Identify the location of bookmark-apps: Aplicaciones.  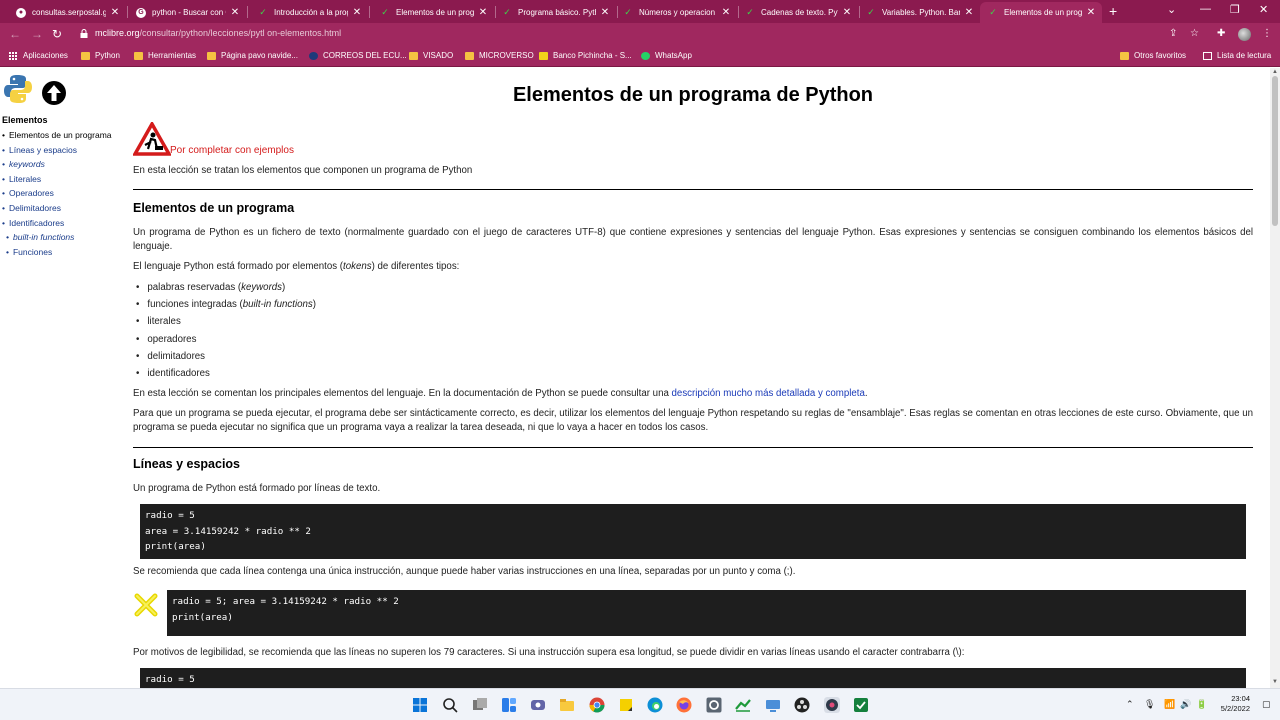
(38, 55).